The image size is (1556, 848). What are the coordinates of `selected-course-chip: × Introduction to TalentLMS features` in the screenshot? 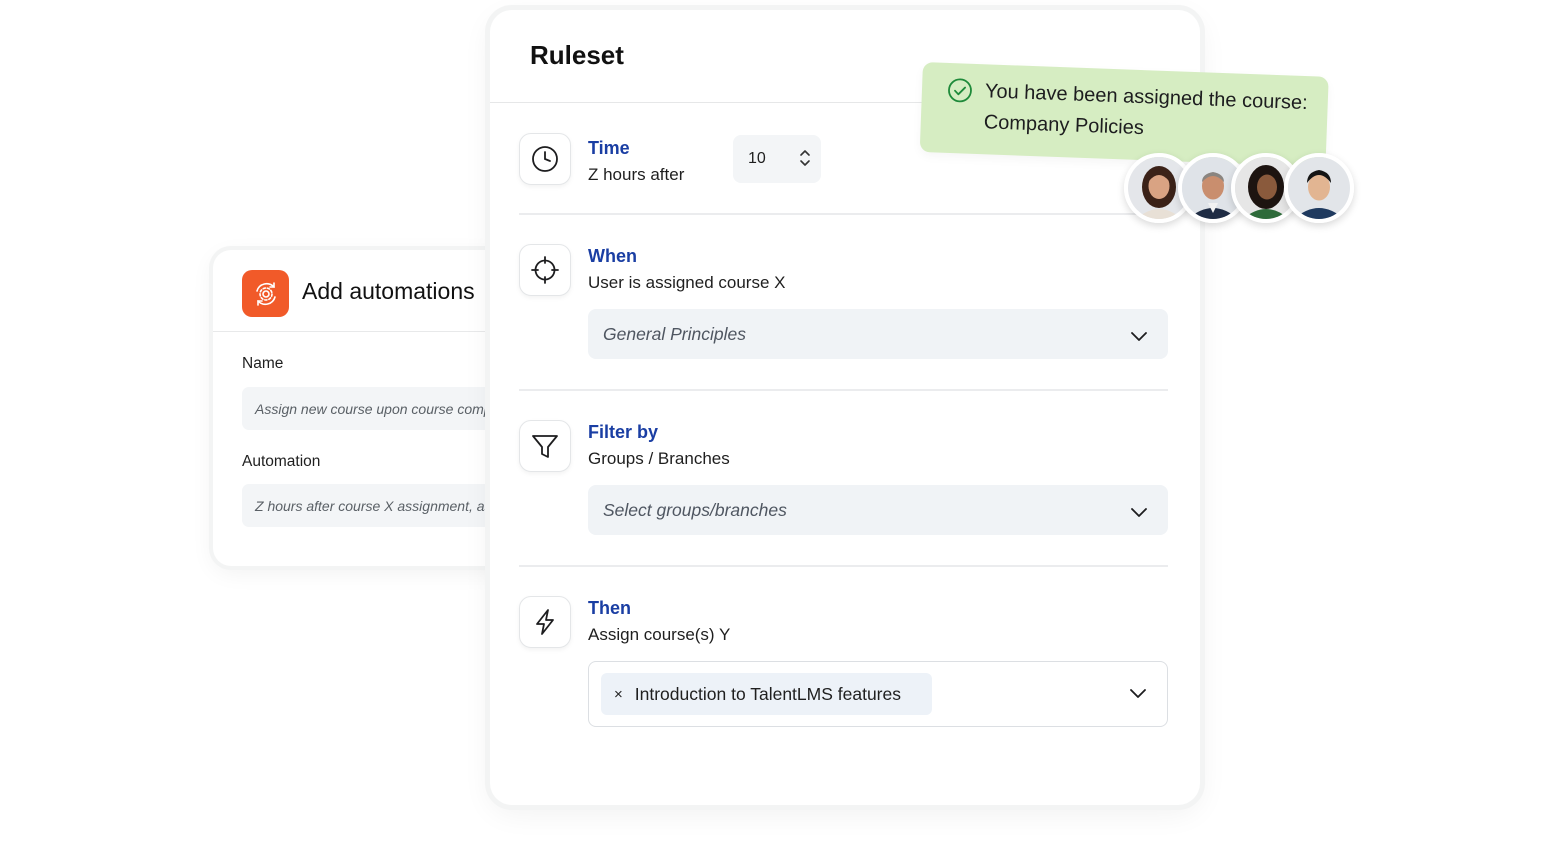 It's located at (766, 694).